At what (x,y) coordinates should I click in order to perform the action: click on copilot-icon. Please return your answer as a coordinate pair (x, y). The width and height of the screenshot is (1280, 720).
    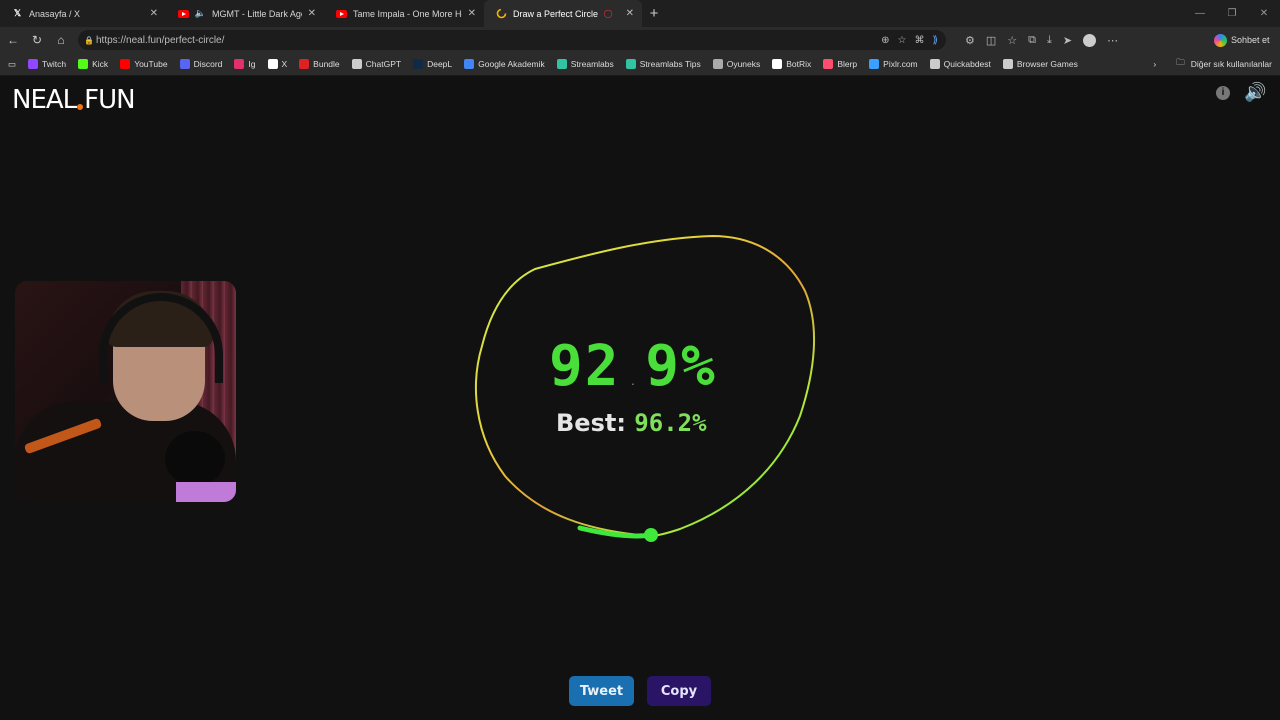
    Looking at the image, I should click on (1220, 40).